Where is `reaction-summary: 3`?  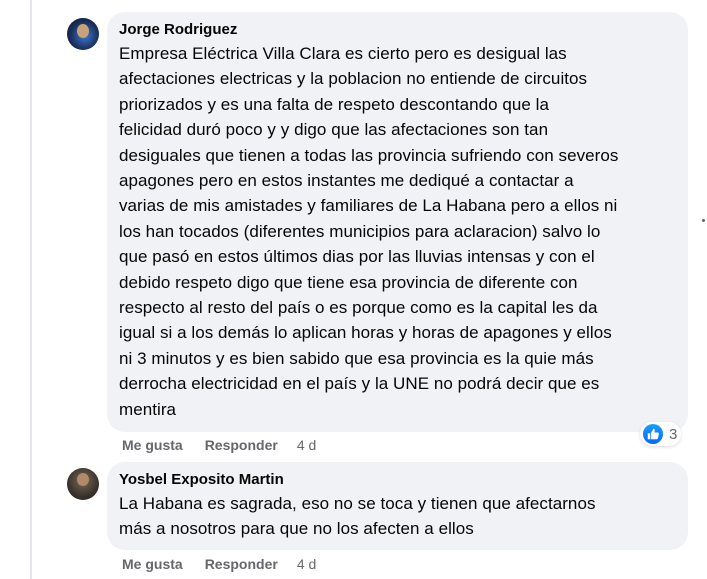 reaction-summary: 3 is located at coordinates (661, 434).